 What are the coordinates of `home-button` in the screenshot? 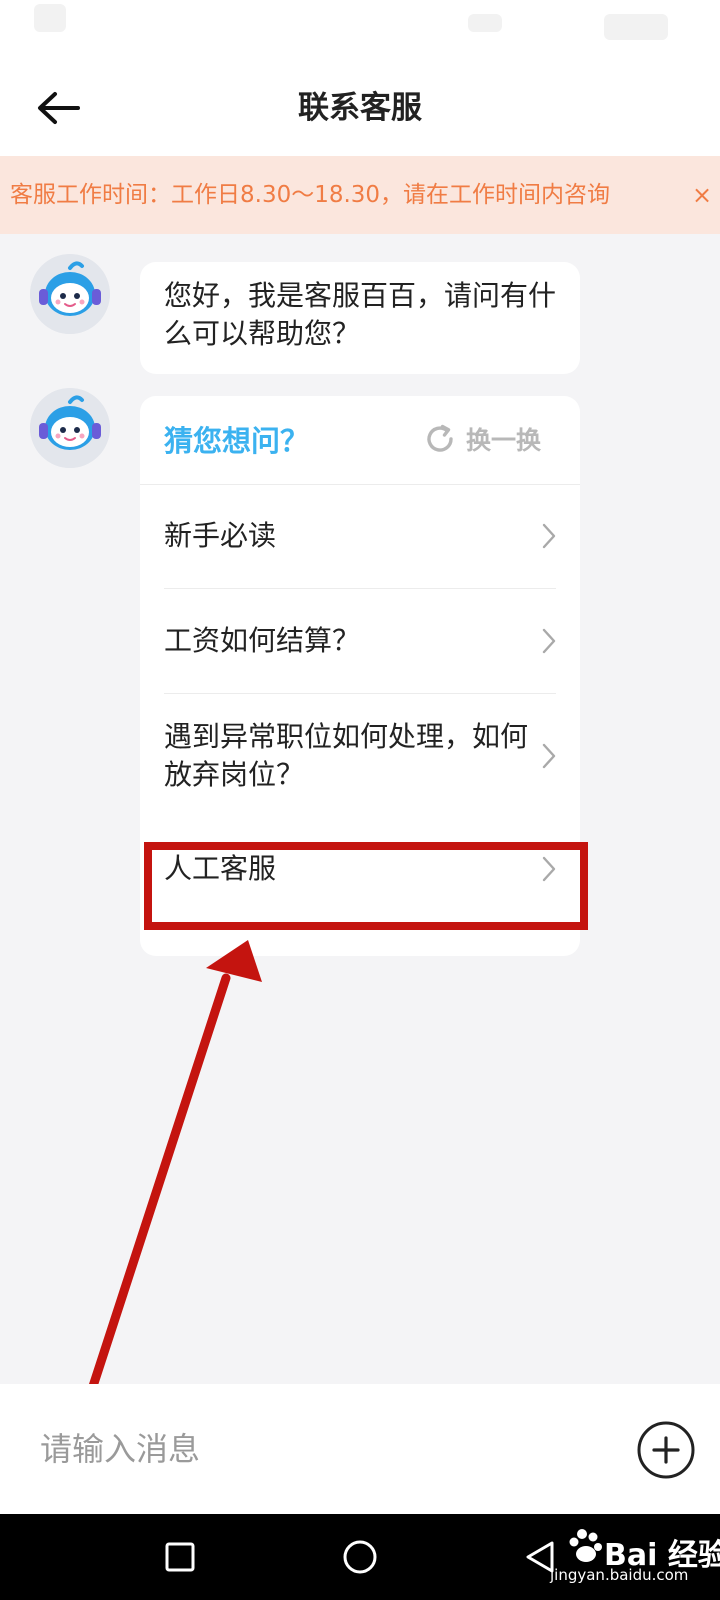 It's located at (360, 1557).